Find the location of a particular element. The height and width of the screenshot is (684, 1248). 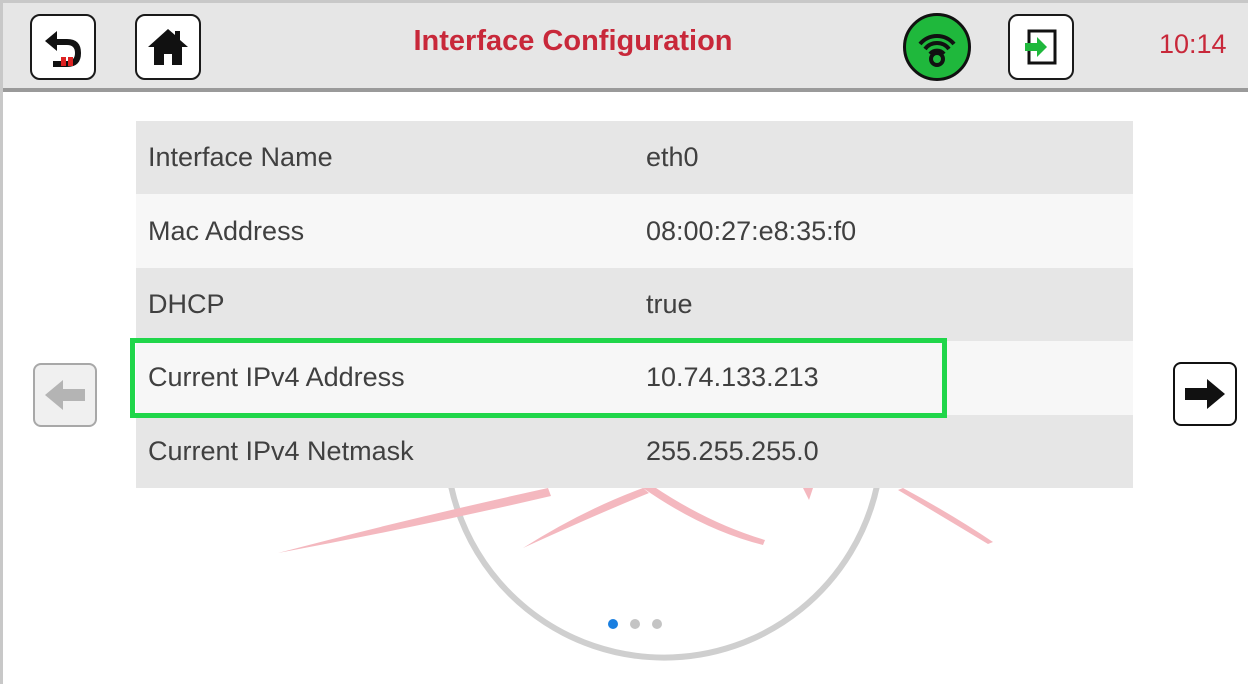

table-row-ipv4-netmask: Current IPv4 Netmask 255.255.255.0 is located at coordinates (634, 451).